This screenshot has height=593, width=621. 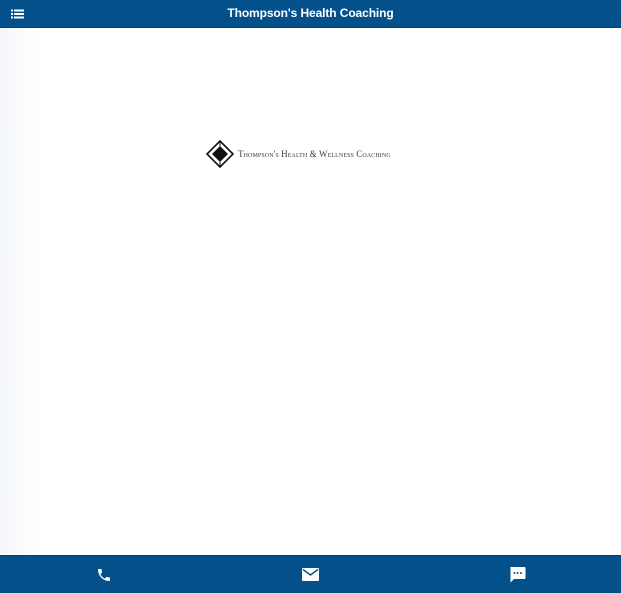 I want to click on app-title: Thompson's Health Coaching, so click(x=310, y=13).